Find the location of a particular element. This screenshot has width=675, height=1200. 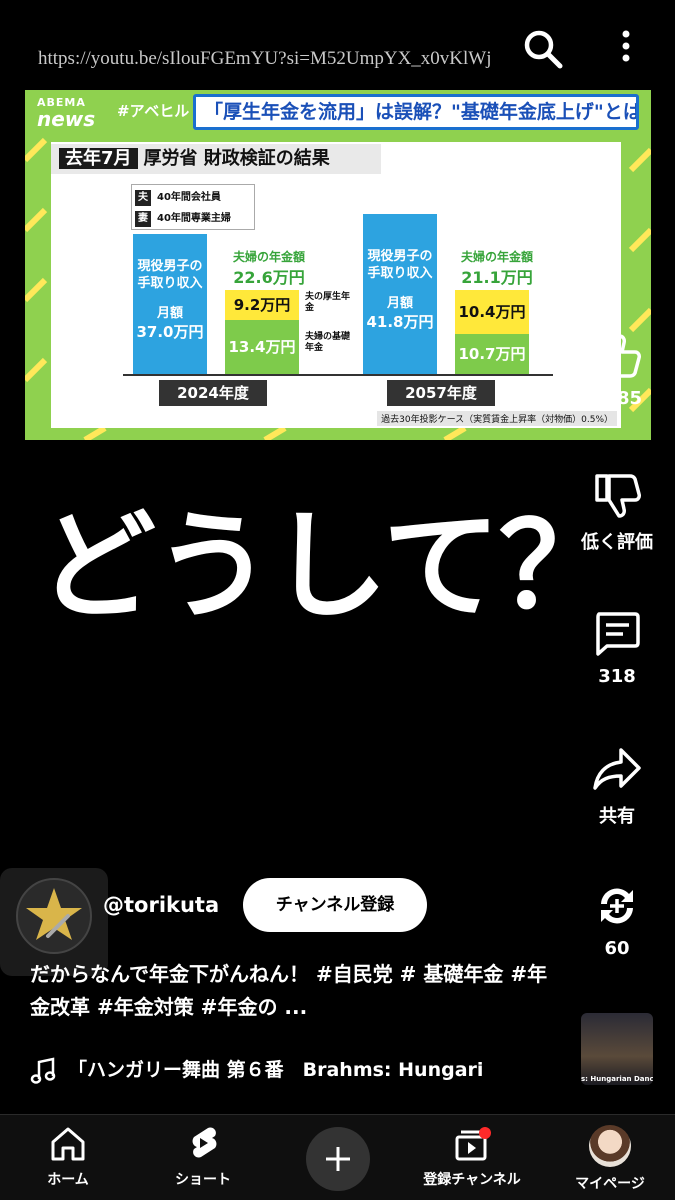

share-label: 共有 is located at coordinates (617, 816).